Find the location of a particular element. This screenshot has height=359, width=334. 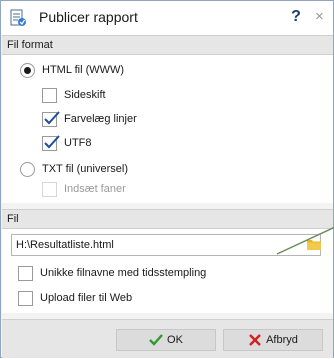

help-button: ? is located at coordinates (296, 17).